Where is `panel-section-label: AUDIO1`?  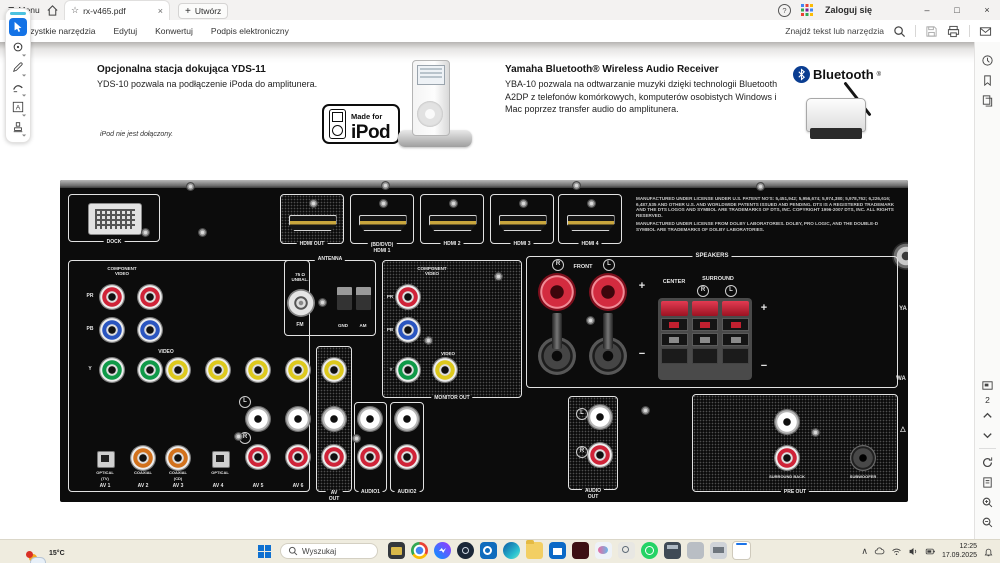 panel-section-label: AUDIO1 is located at coordinates (370, 492).